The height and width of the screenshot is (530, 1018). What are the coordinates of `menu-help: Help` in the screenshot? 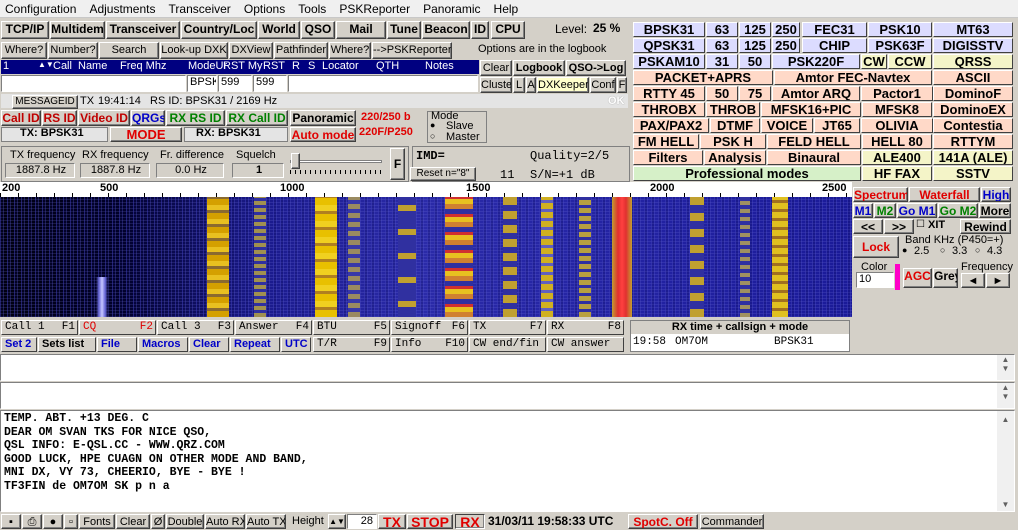 It's located at (506, 8).